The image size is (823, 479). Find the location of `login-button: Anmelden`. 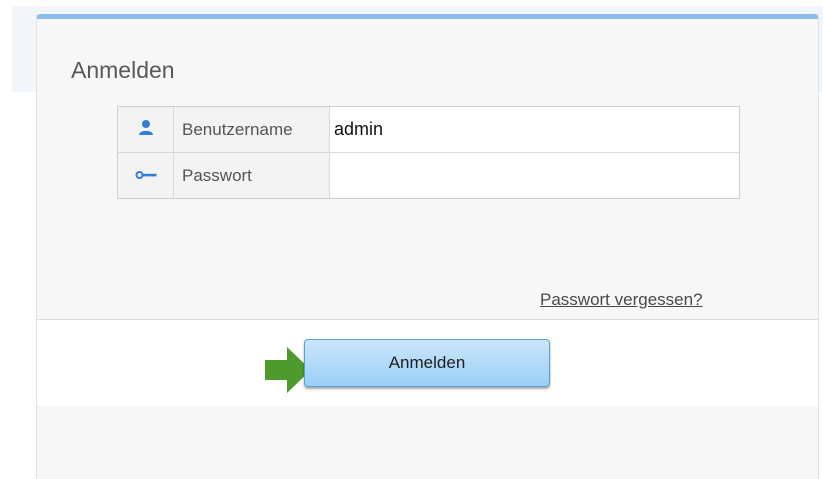

login-button: Anmelden is located at coordinates (427, 363).